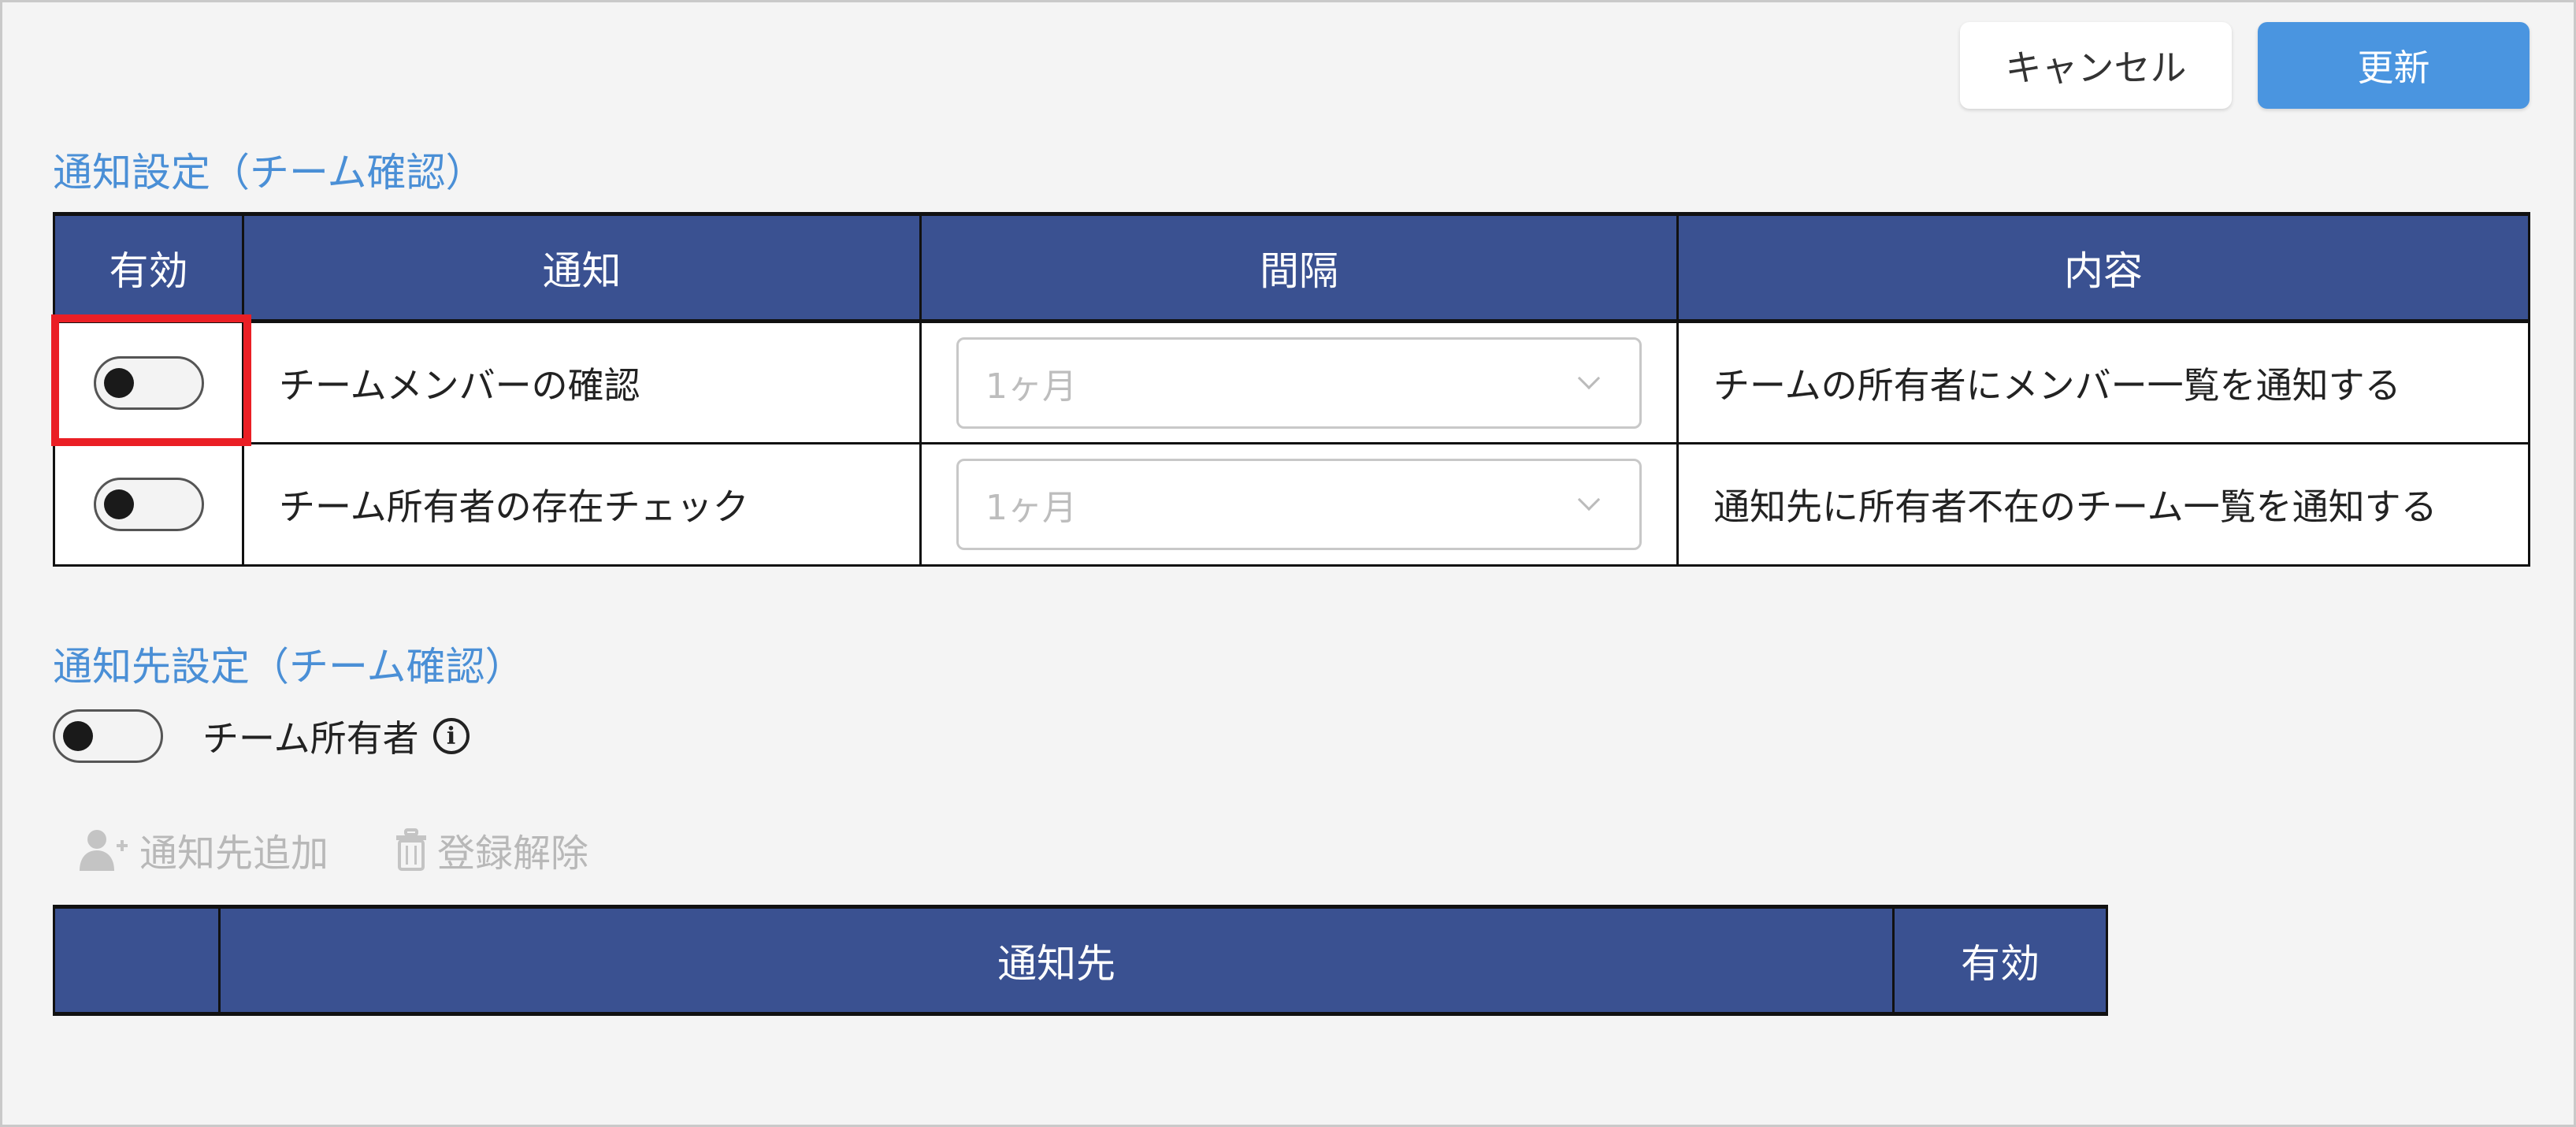 The image size is (2576, 1127). What do you see at coordinates (2394, 65) in the screenshot?
I see `update-button: 更新` at bounding box center [2394, 65].